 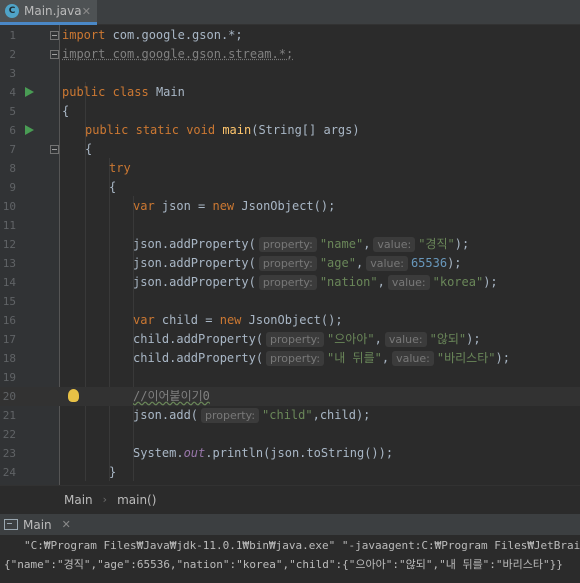 What do you see at coordinates (9, 320) in the screenshot?
I see `line-number: 16` at bounding box center [9, 320].